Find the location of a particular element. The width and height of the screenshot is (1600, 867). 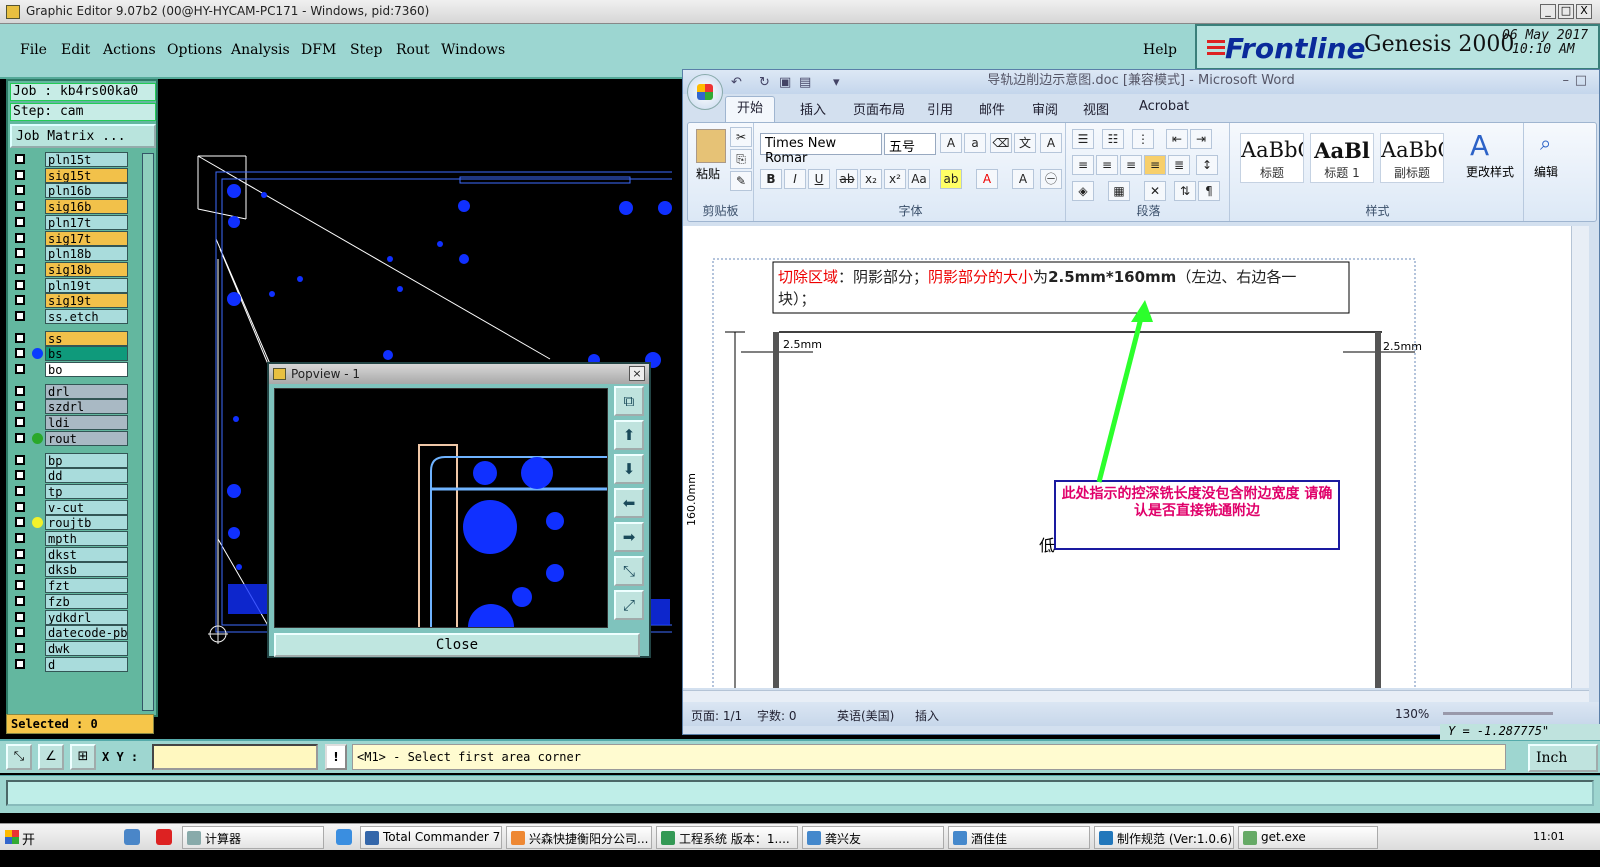

layer-row: bp is located at coordinates (71, 460).